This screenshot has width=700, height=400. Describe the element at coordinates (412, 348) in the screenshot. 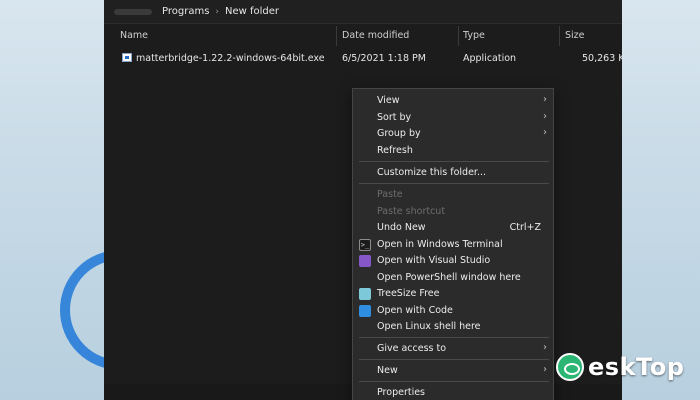

I see `menu-item-label: Give access to` at that location.